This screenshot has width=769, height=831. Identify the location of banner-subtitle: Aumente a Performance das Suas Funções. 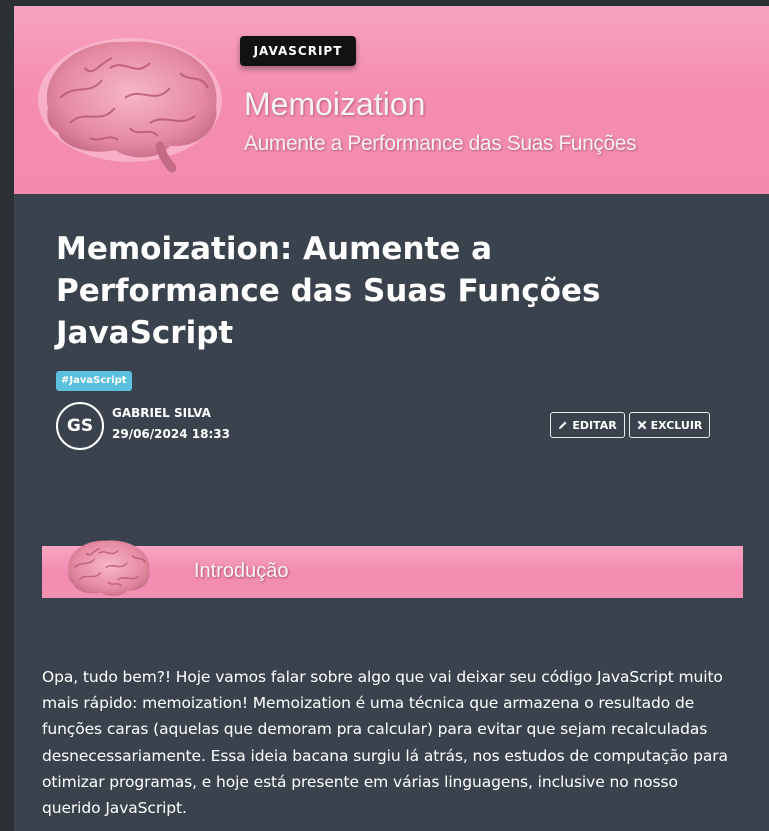
(440, 143).